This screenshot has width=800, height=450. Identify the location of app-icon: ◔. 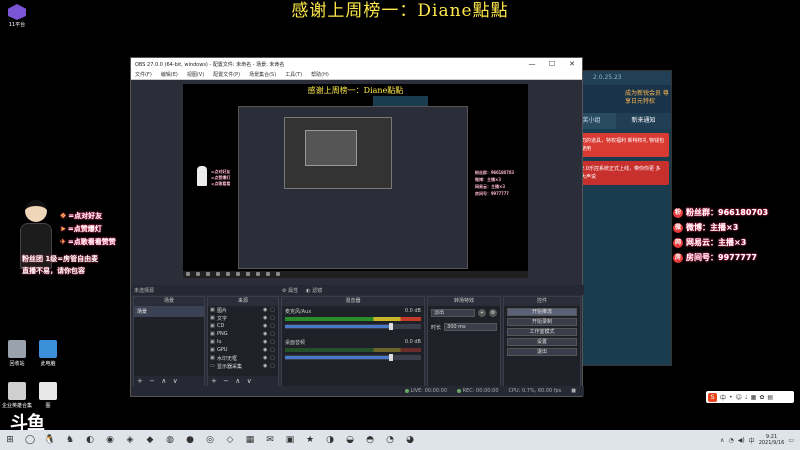
(390, 440).